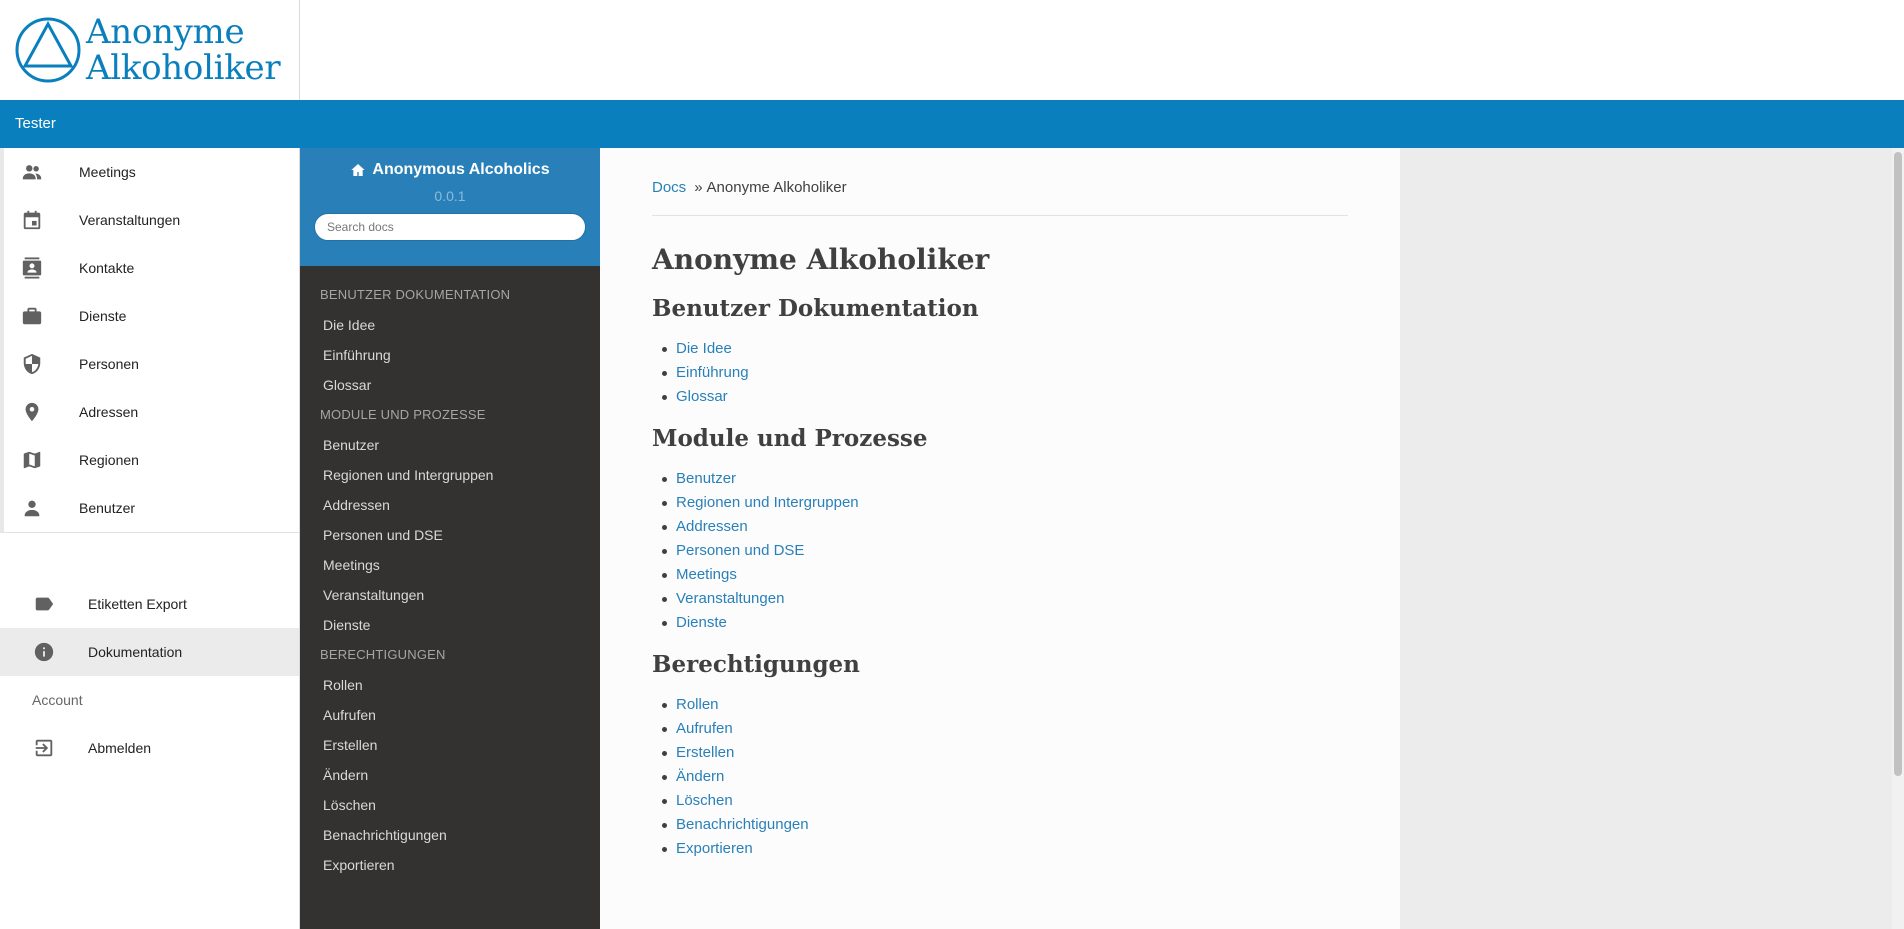 This screenshot has width=1904, height=929. I want to click on list-item: Personen und DSE, so click(1005, 551).